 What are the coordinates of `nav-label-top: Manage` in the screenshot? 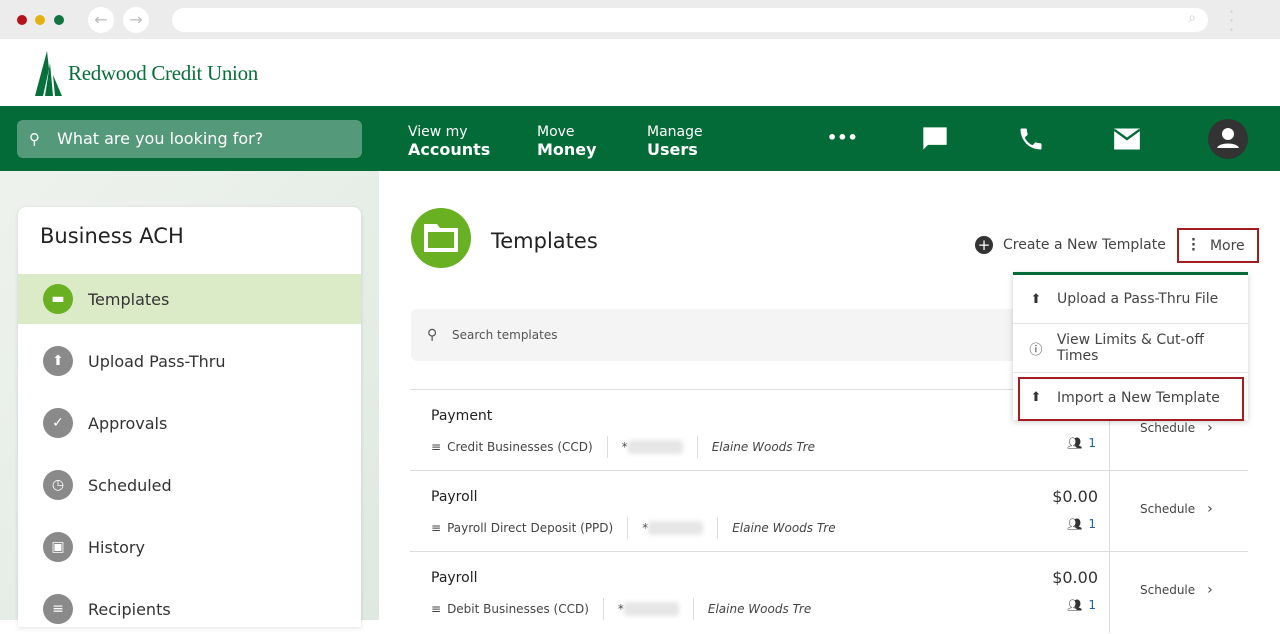 It's located at (675, 132).